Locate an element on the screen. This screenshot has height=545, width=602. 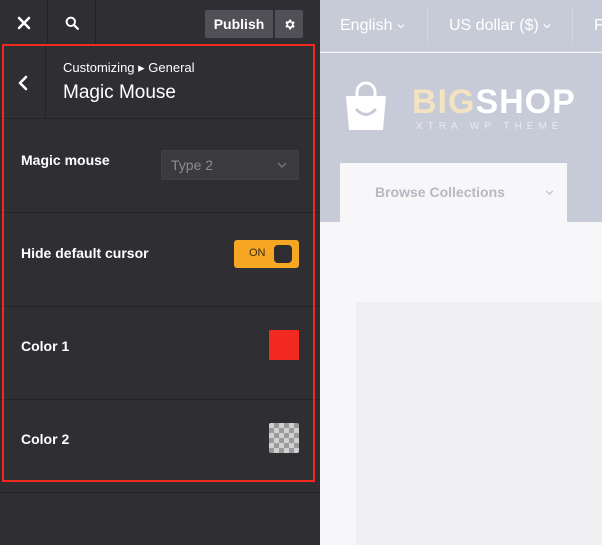
preview-nav: Browse Collections is located at coordinates (461, 192).